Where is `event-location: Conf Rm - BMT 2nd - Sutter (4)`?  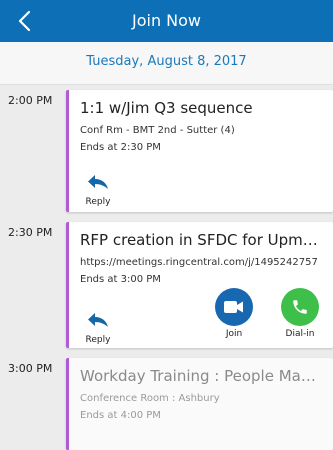
event-location: Conf Rm - BMT 2nd - Sutter (4) is located at coordinates (157, 130).